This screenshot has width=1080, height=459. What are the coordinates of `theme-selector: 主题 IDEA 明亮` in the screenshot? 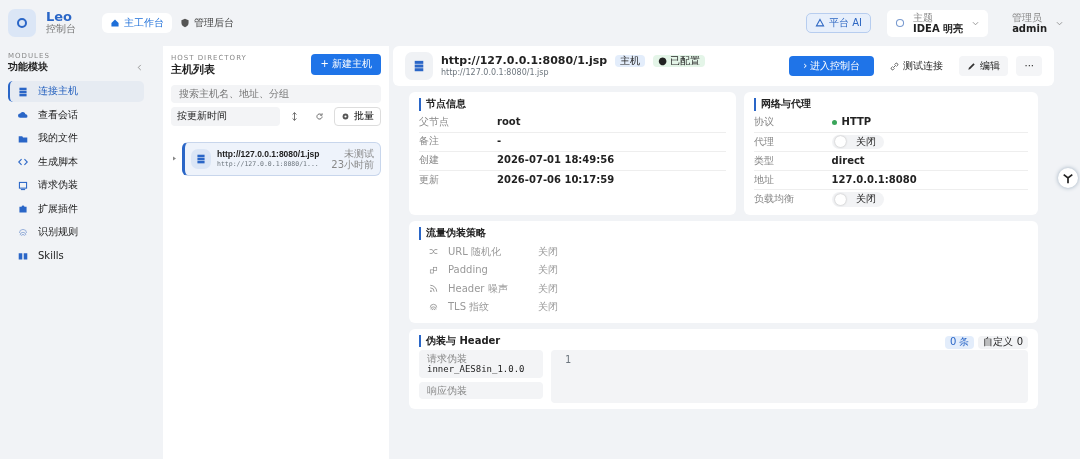 It's located at (938, 23).